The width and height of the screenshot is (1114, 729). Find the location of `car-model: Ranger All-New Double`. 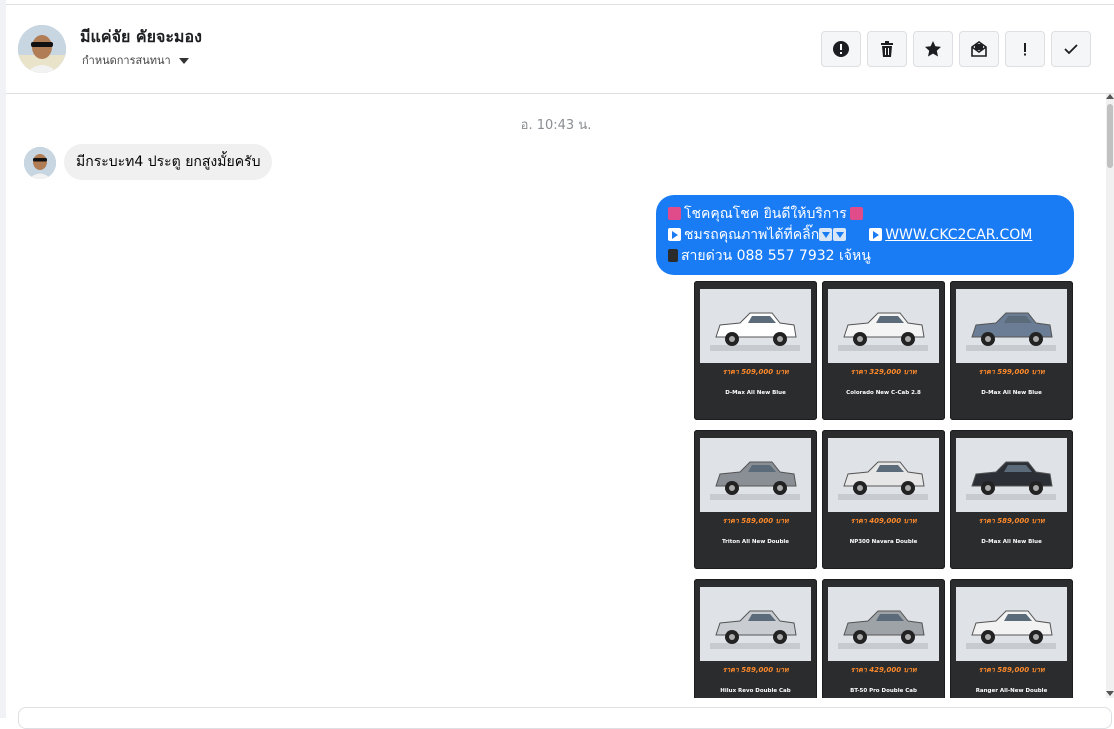

car-model: Ranger All-New Double is located at coordinates (1011, 691).